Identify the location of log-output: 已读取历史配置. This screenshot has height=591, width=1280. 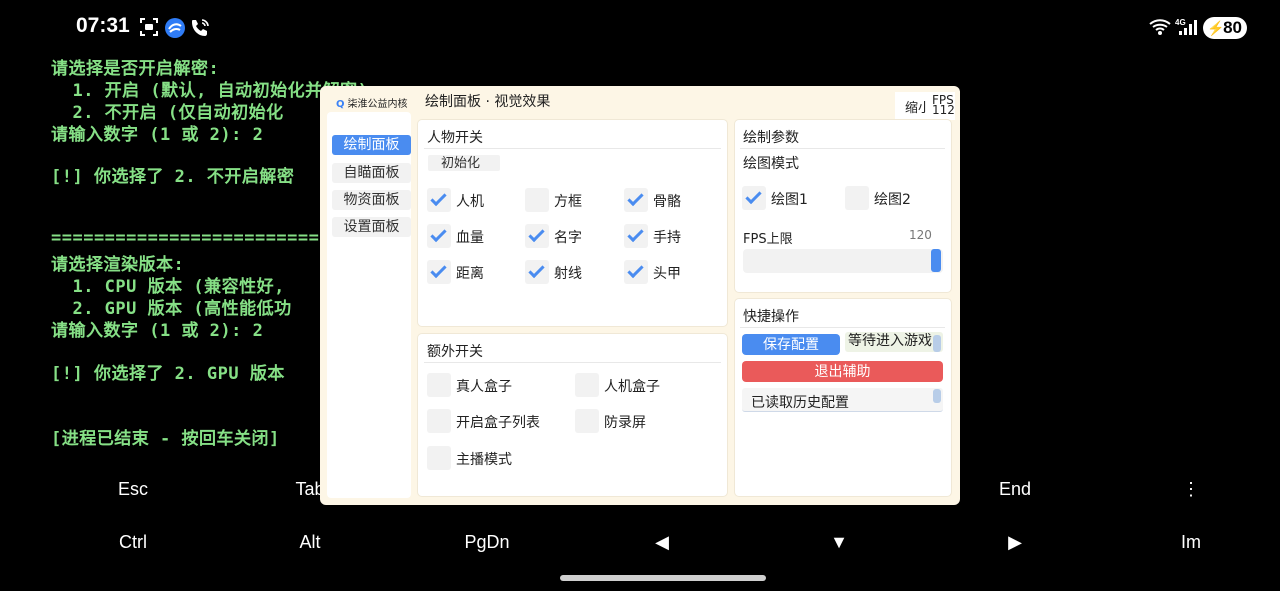
(842, 400).